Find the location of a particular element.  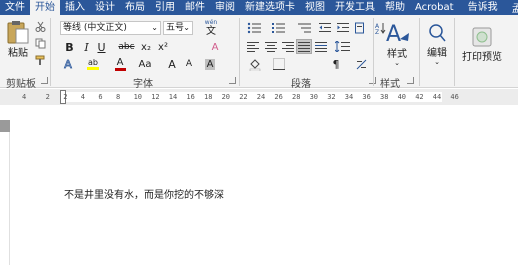

svg-text: A is located at coordinates (393, 33).